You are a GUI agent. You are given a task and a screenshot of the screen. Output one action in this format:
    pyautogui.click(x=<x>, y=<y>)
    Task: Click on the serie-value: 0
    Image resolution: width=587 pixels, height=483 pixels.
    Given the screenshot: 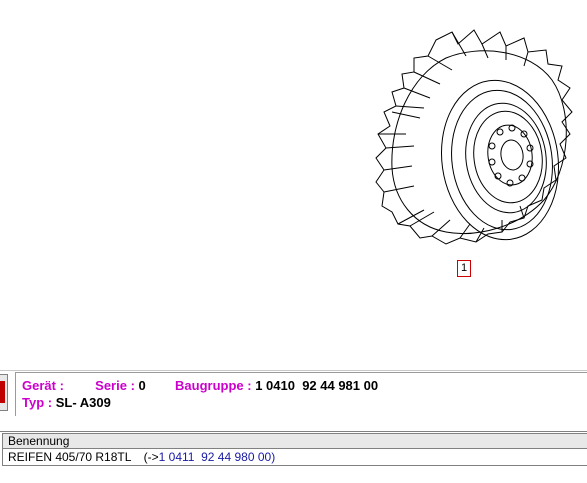 What is the action you would take?
    pyautogui.click(x=142, y=385)
    